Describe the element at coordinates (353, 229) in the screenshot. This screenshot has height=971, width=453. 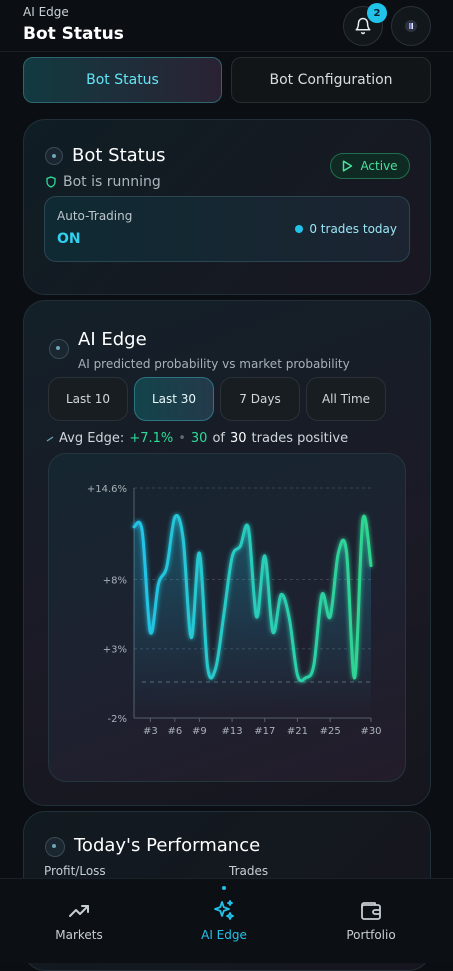
I see `trades-today-label: 0 trades today` at that location.